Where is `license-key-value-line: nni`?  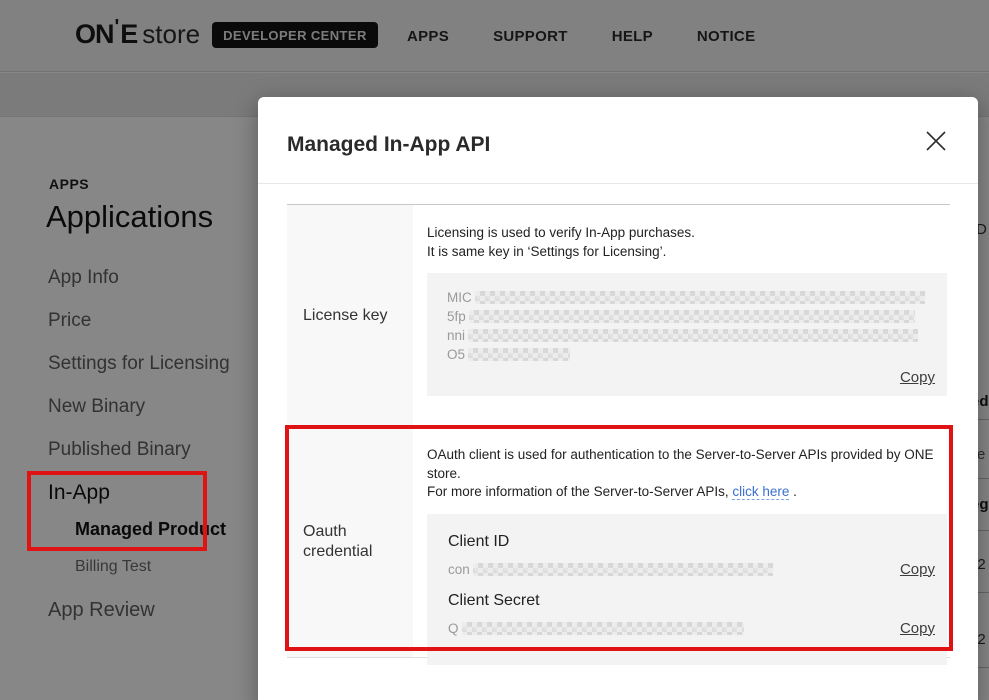 license-key-value-line: nni is located at coordinates (691, 335).